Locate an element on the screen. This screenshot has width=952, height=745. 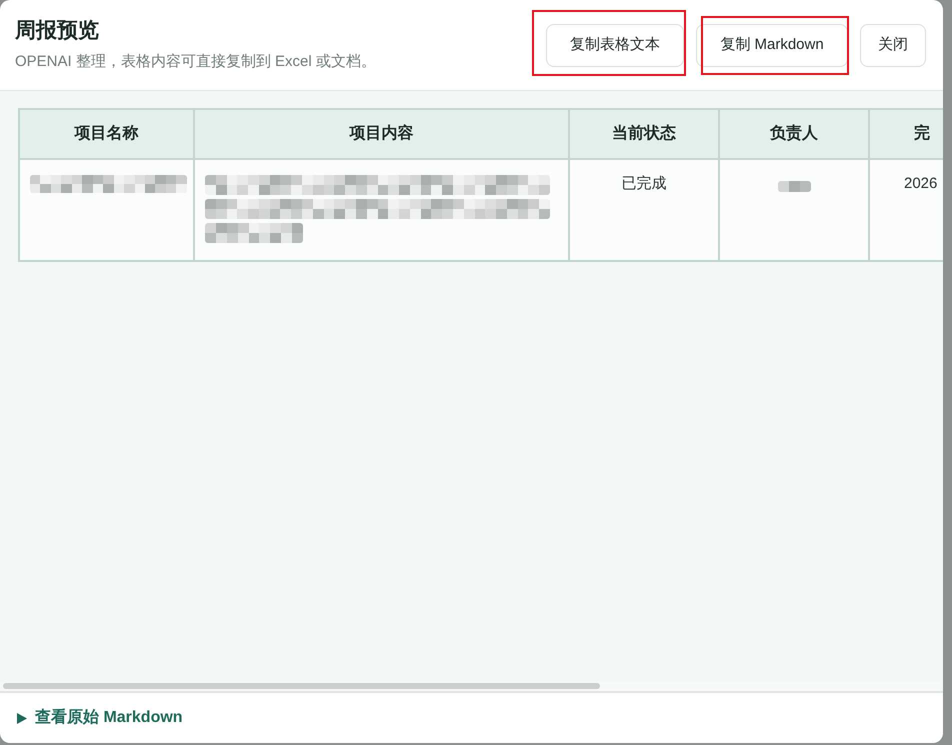
column-header: 负责人 is located at coordinates (794, 134).